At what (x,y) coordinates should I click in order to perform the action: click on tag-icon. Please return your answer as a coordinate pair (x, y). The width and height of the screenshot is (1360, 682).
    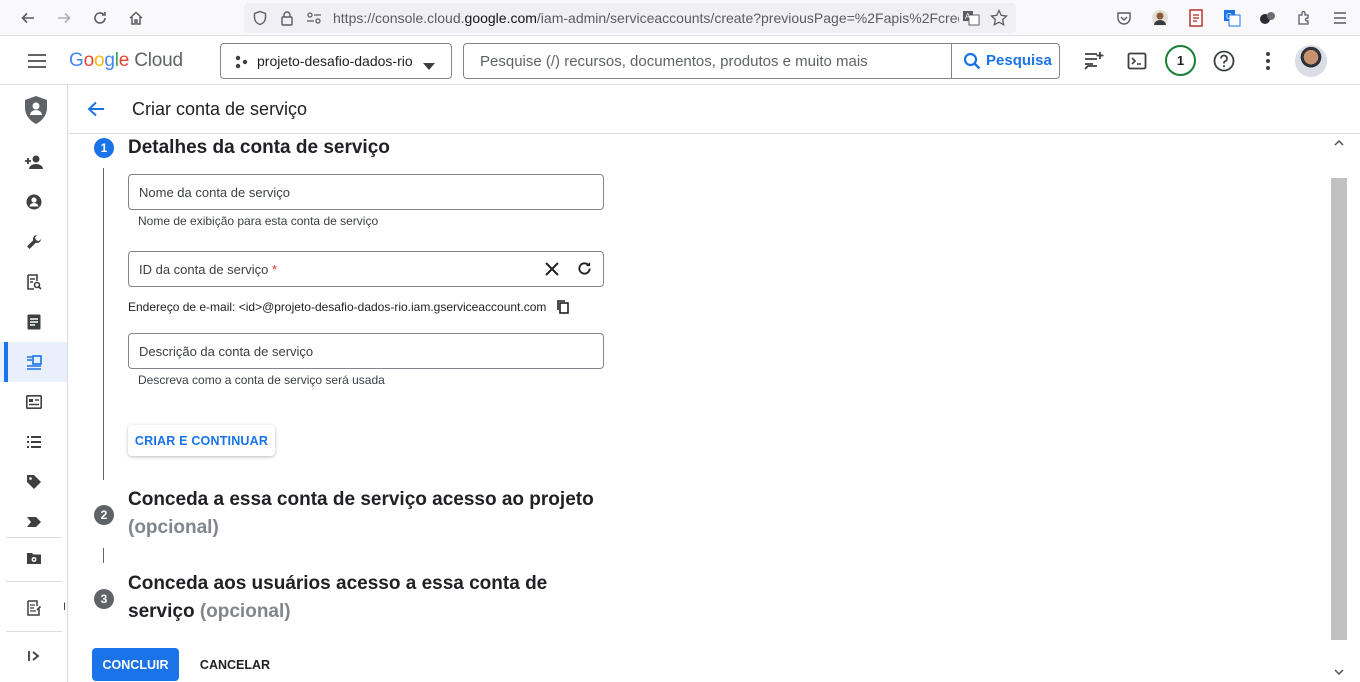
    Looking at the image, I should click on (33, 482).